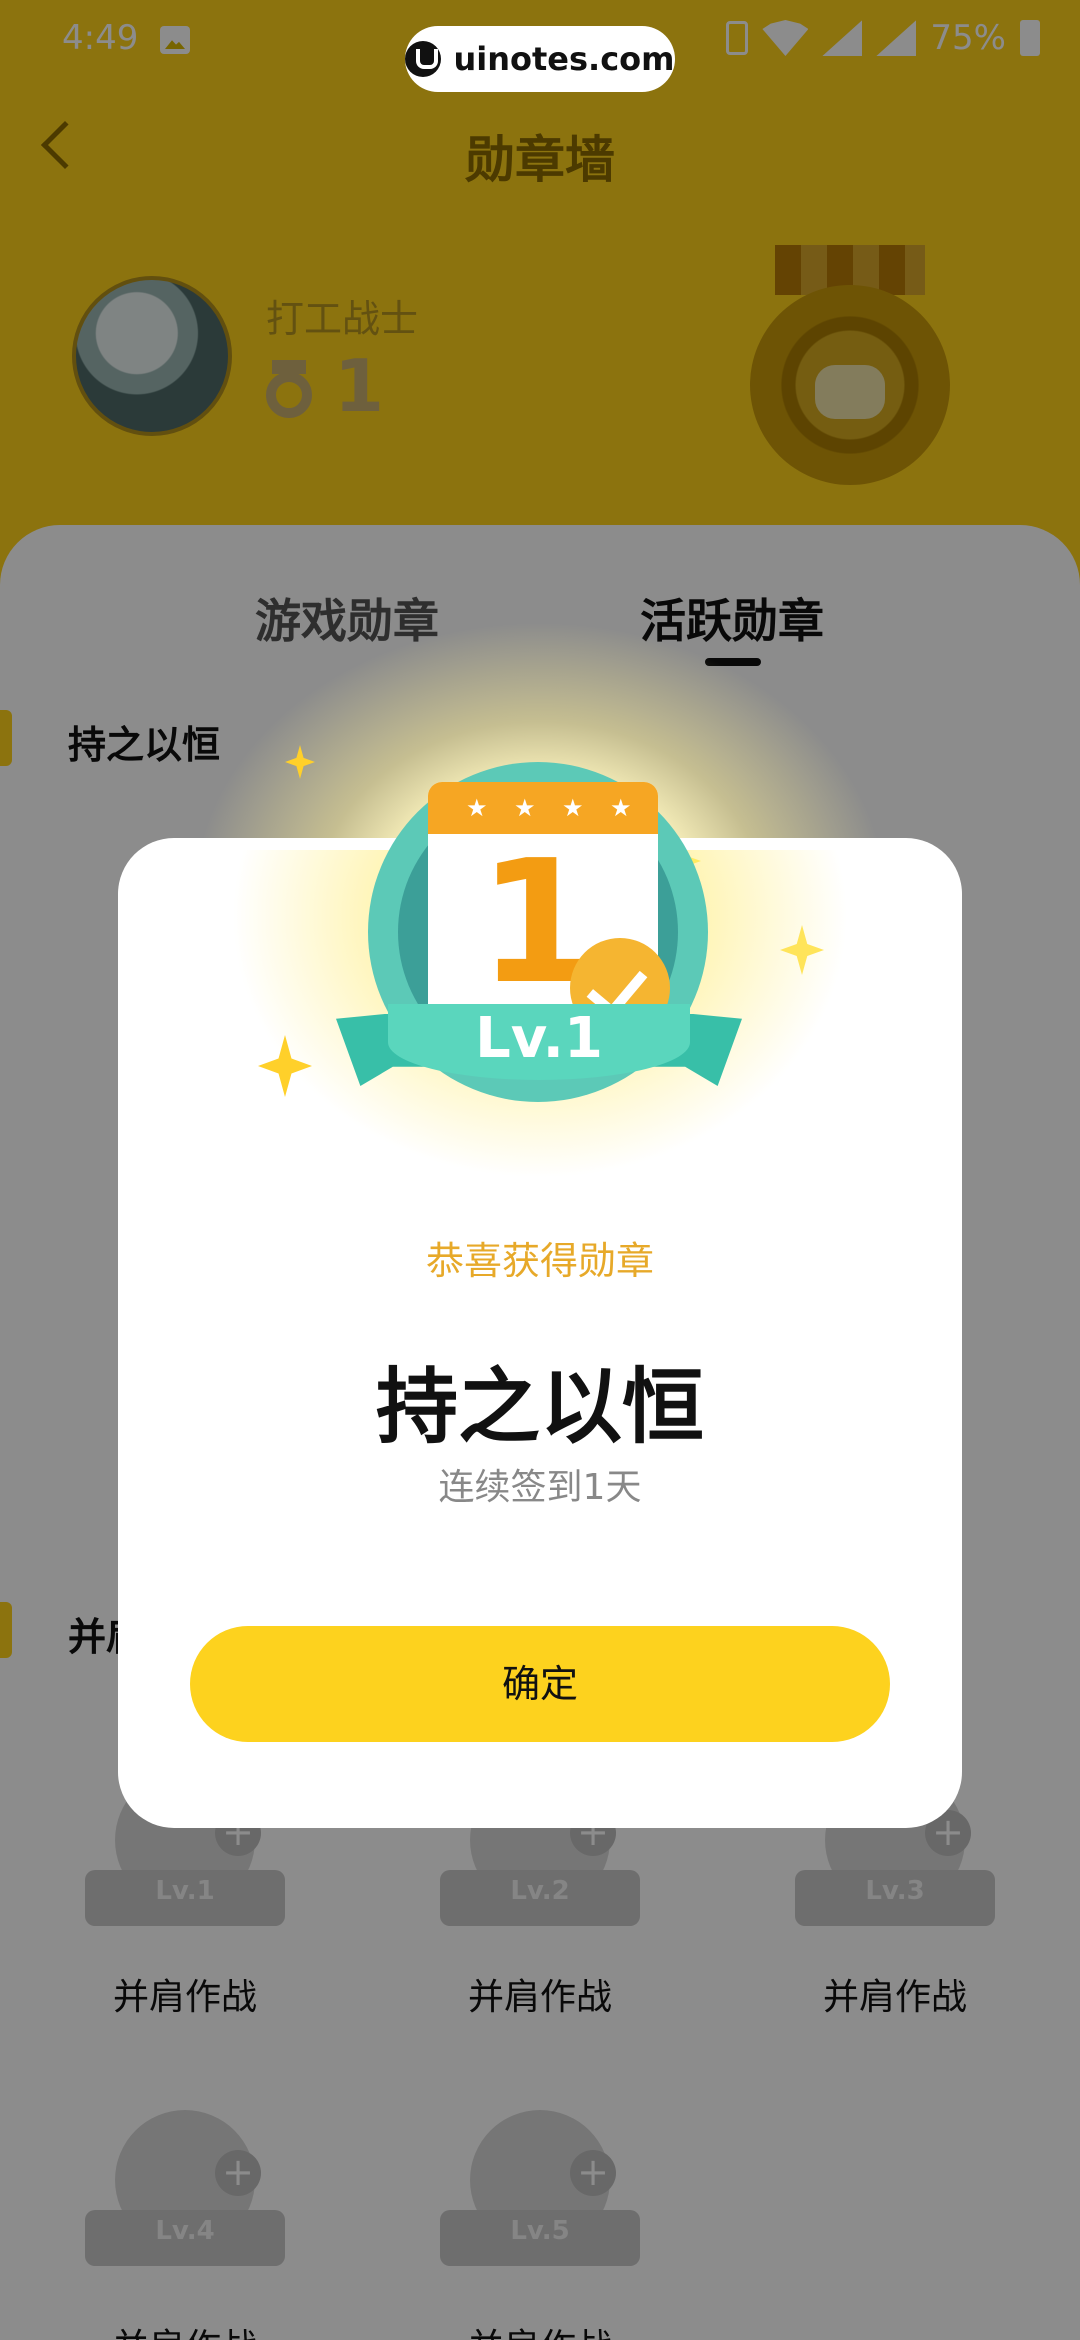  I want to click on watermark-text: uinotes.com, so click(564, 59).